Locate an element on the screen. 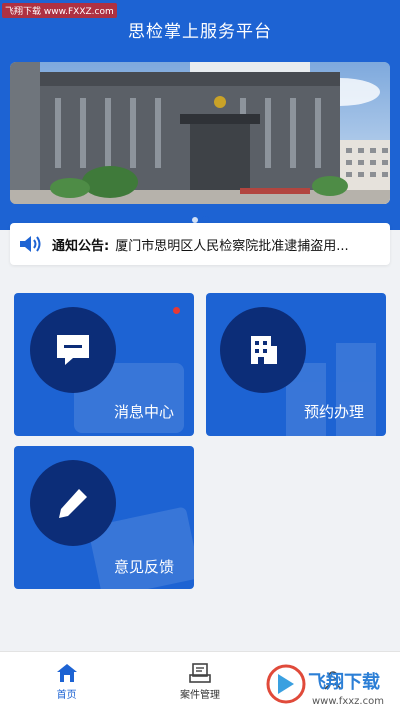 The width and height of the screenshot is (400, 711). feedback-tile: 意见反馈 is located at coordinates (104, 517).